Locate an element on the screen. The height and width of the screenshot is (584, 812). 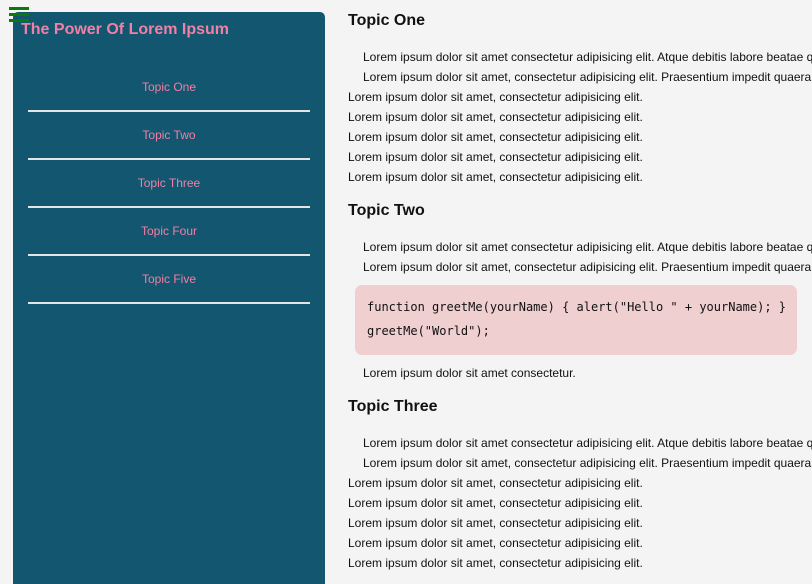
code-line: greetMe("World"); is located at coordinates (428, 331).